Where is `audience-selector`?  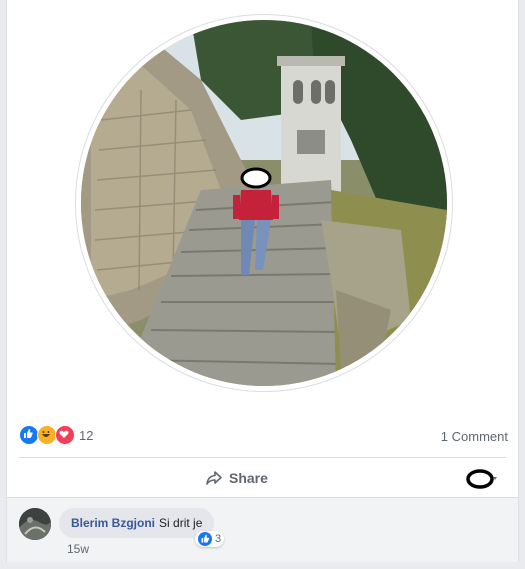
audience-selector is located at coordinates (483, 479).